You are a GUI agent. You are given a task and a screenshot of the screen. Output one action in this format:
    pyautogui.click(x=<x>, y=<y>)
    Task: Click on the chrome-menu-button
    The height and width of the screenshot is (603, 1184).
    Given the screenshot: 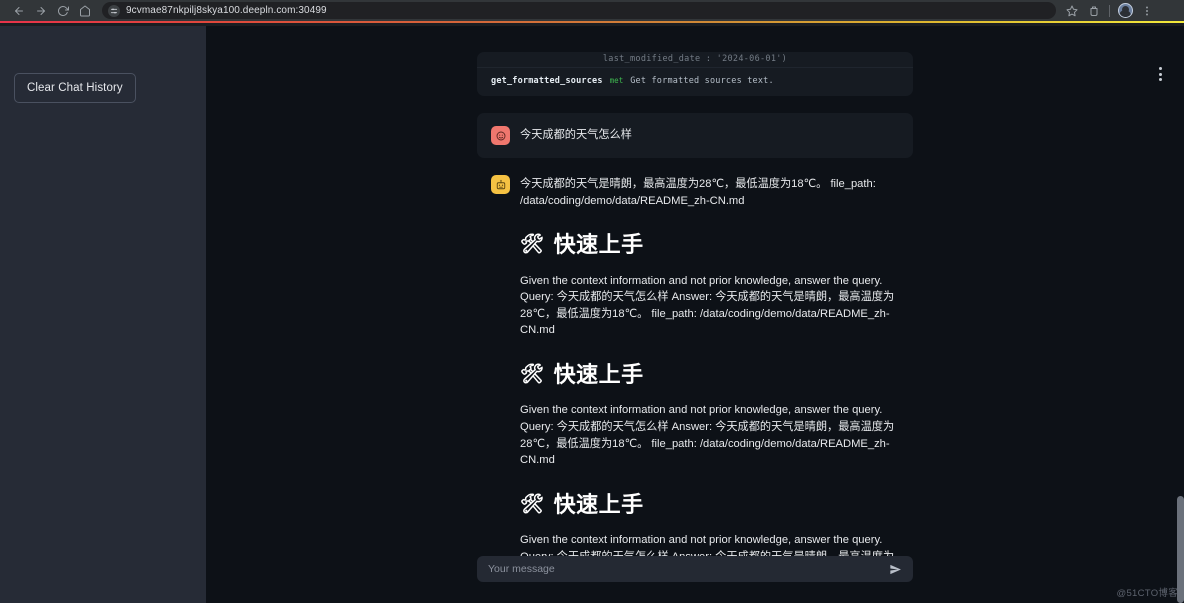 What is the action you would take?
    pyautogui.click(x=1147, y=10)
    